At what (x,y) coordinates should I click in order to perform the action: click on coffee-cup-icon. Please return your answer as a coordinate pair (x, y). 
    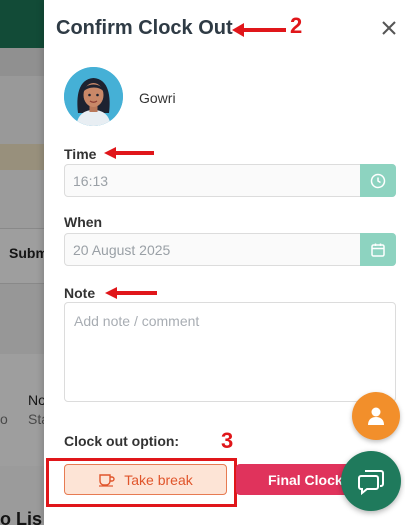
    Looking at the image, I should click on (107, 480).